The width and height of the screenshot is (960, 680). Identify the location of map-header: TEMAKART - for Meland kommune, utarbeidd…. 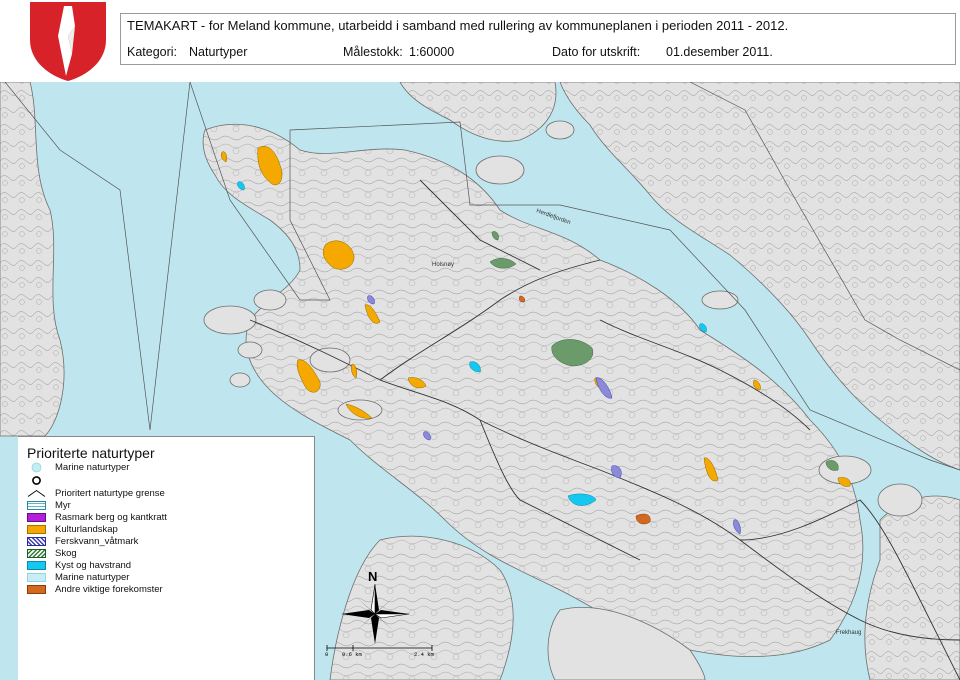
(538, 39).